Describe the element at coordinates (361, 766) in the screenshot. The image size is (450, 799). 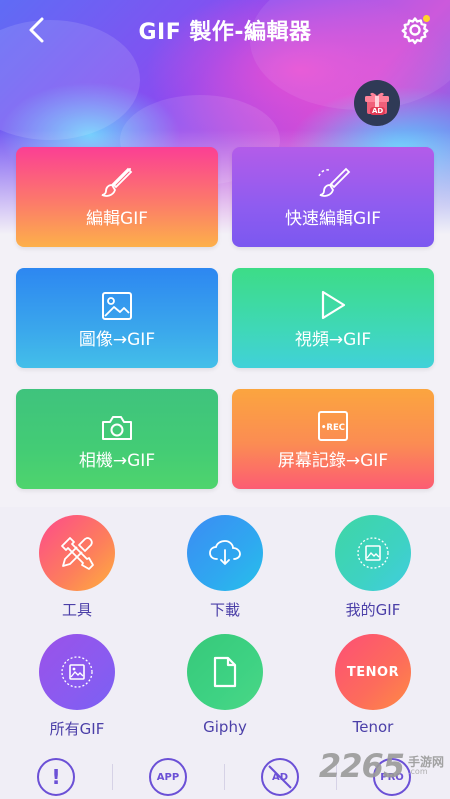
I see `watermark-number: 2265` at that location.